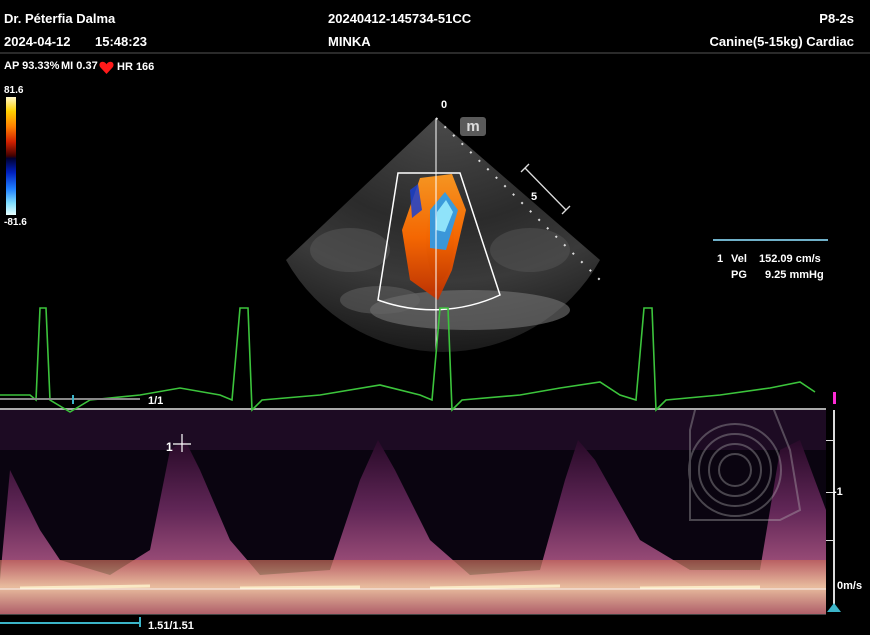 The image size is (870, 635). I want to click on color-scale-bar, so click(11, 156).